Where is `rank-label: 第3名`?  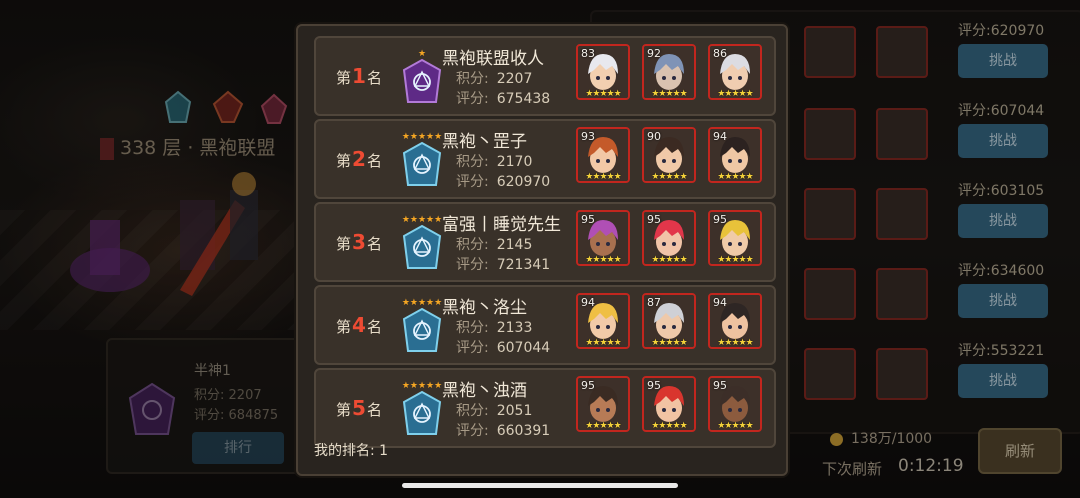 rank-label: 第3名 is located at coordinates (359, 242).